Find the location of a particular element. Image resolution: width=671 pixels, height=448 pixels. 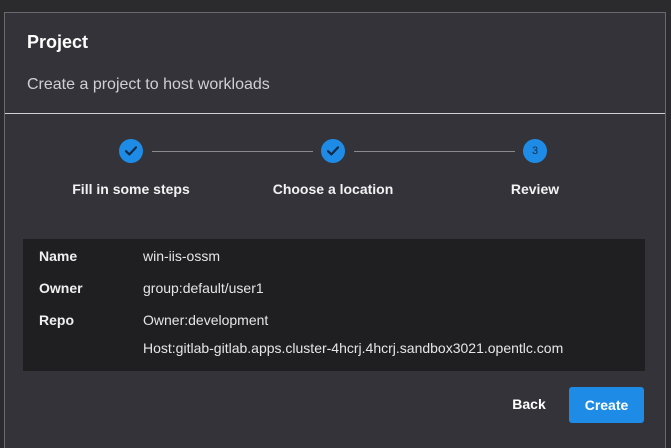

review-key: Owner is located at coordinates (61, 288).